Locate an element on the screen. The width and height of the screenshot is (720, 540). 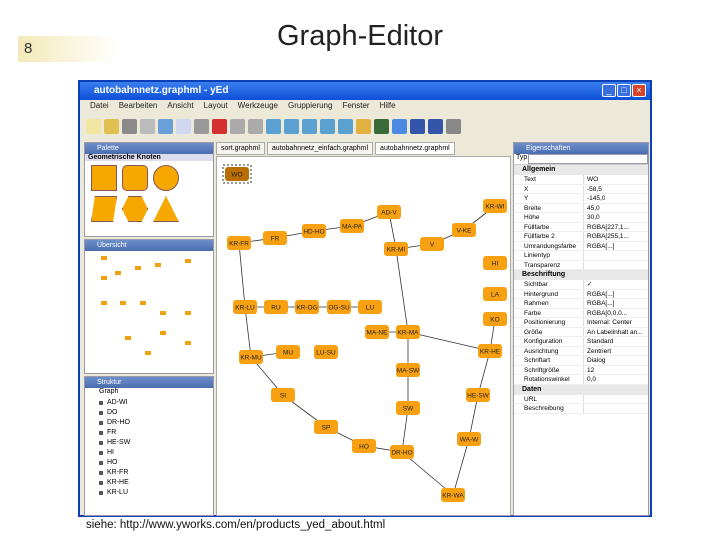
overview-minimap is located at coordinates (149, 311).